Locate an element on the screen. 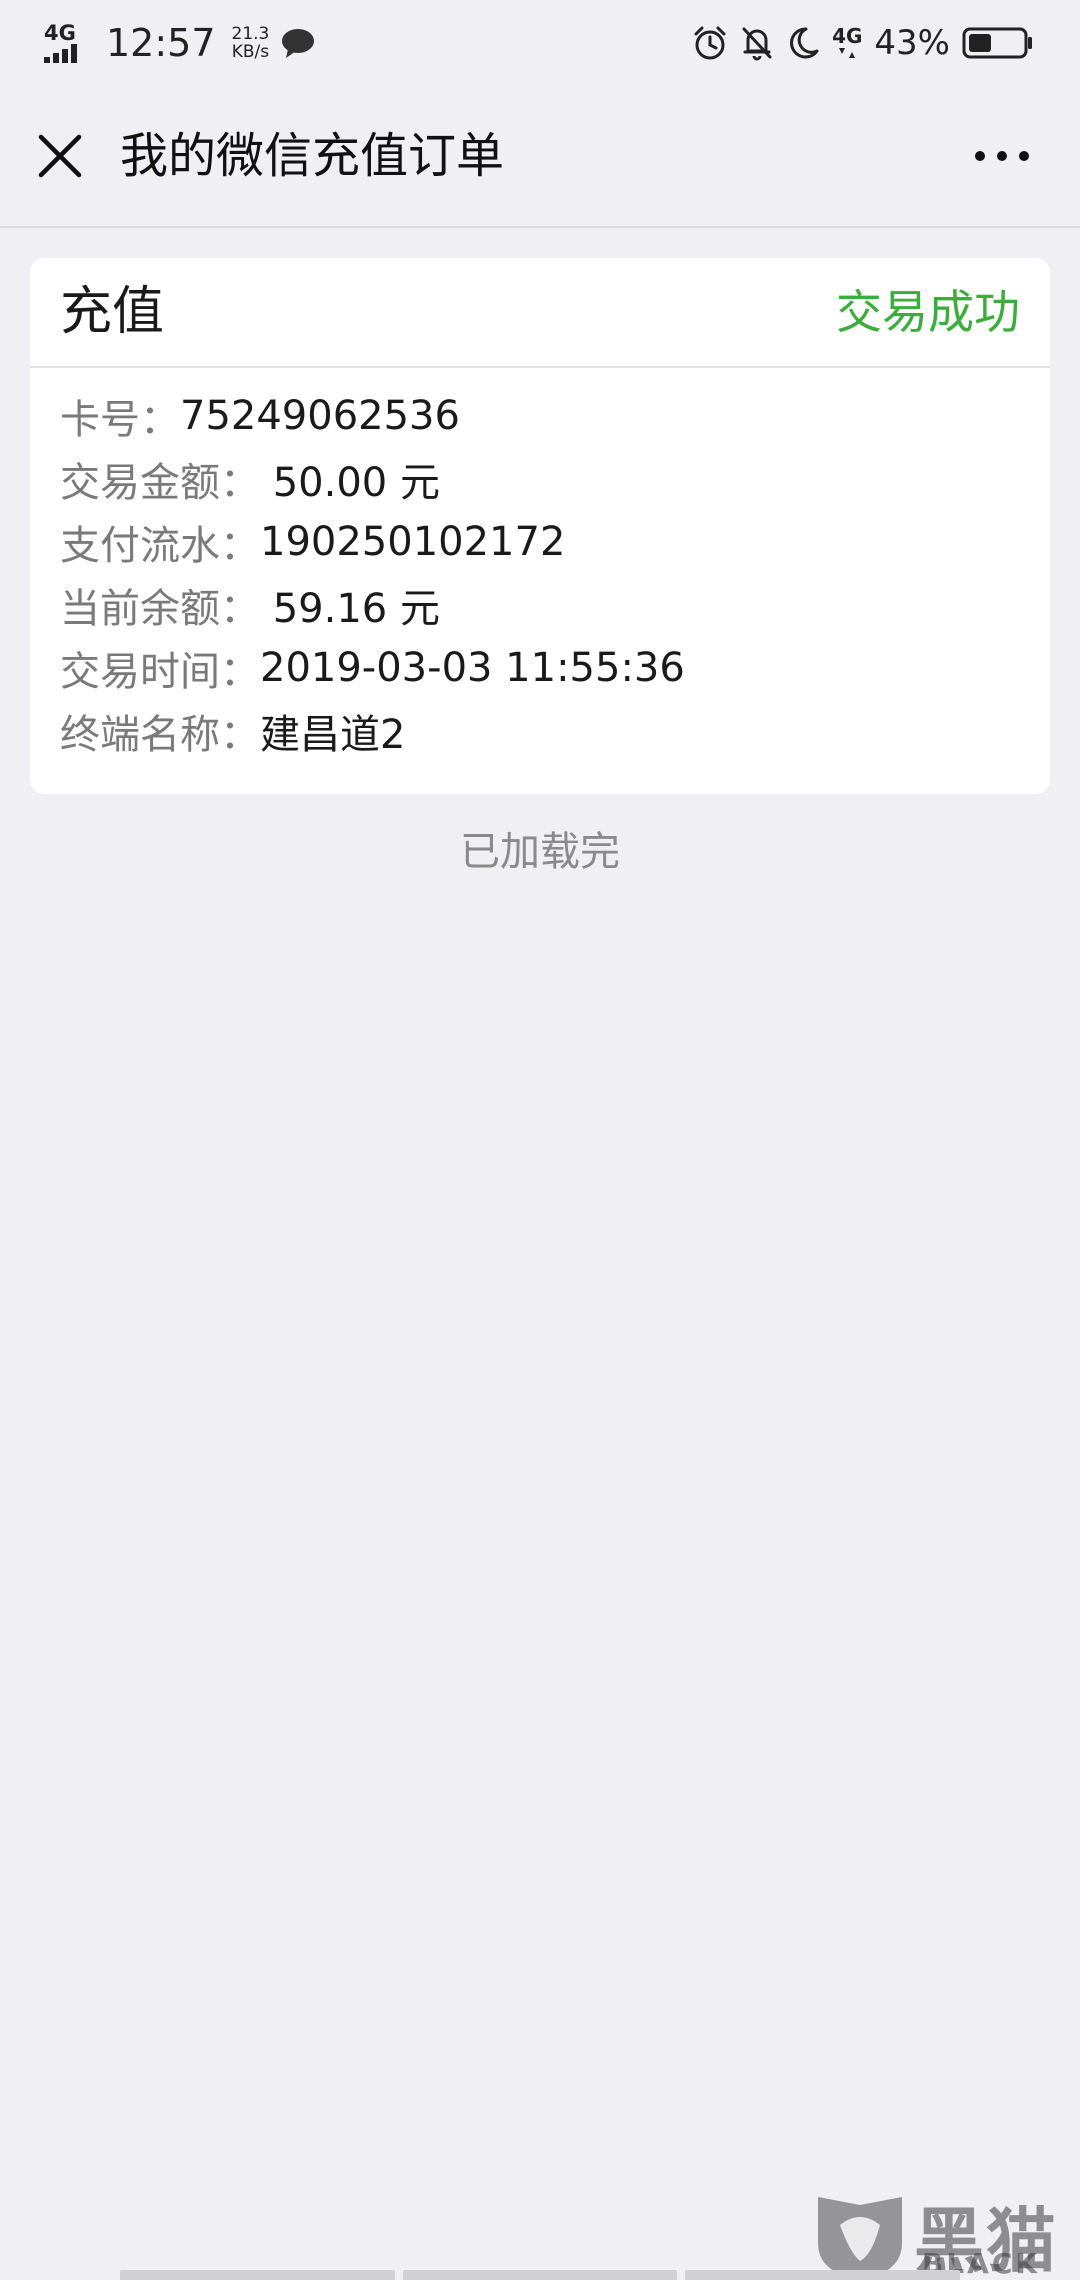  chat-bubble-icon is located at coordinates (298, 43).